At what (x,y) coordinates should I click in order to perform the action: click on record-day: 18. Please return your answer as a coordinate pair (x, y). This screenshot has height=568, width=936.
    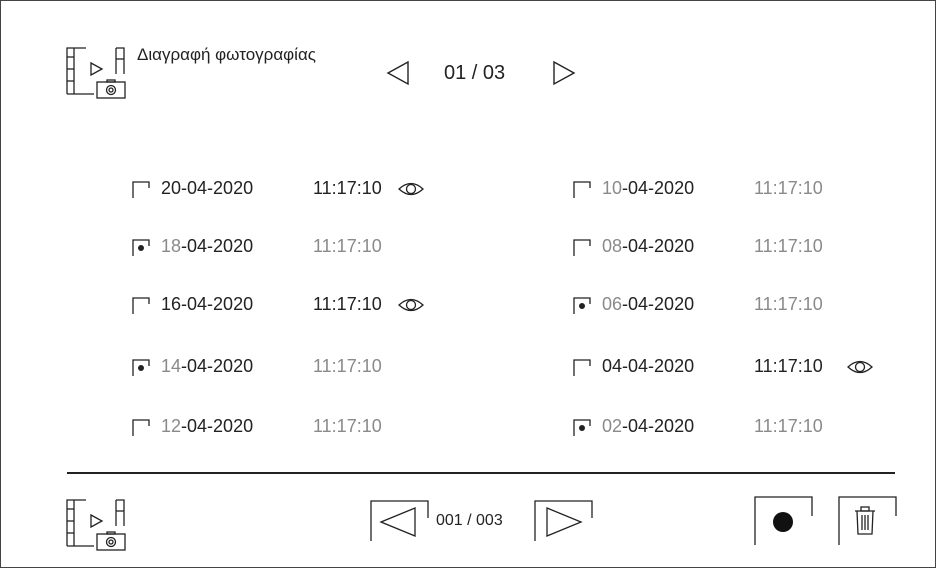
    Looking at the image, I should click on (171, 246).